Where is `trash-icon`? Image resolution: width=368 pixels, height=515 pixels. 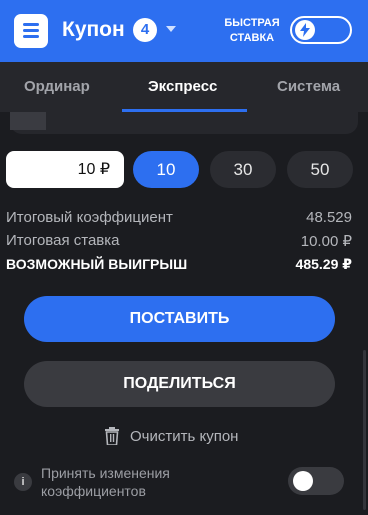
trash-icon is located at coordinates (112, 436).